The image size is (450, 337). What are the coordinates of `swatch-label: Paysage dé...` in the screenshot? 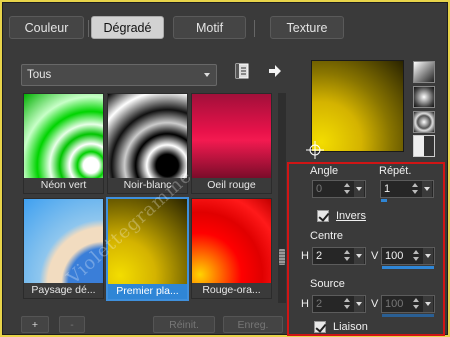 It's located at (63, 290).